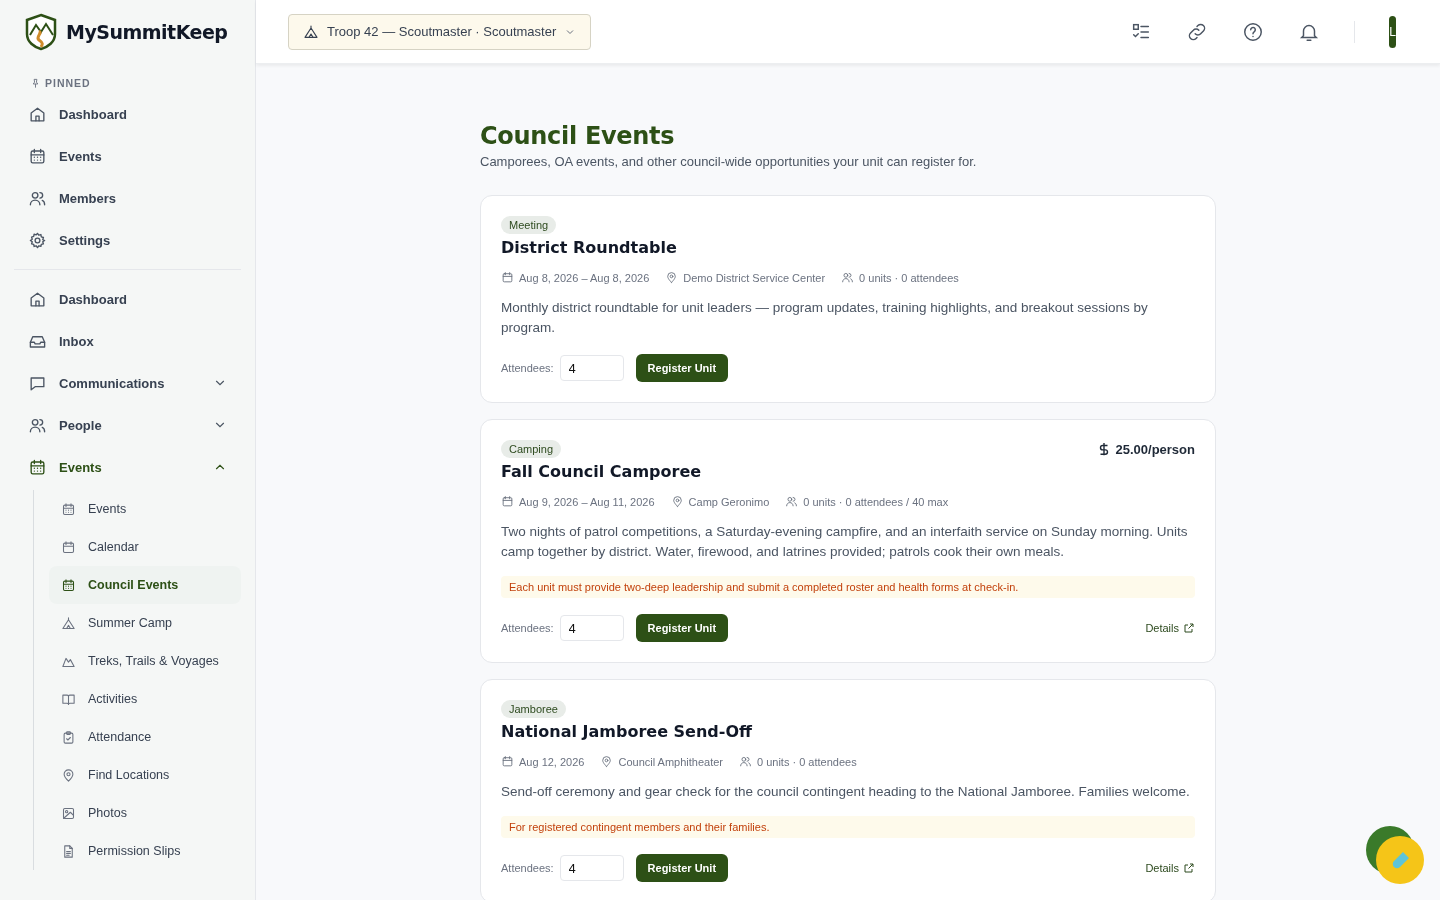 Image resolution: width=1440 pixels, height=900 pixels. I want to click on category-tag: Meeting, so click(529, 225).